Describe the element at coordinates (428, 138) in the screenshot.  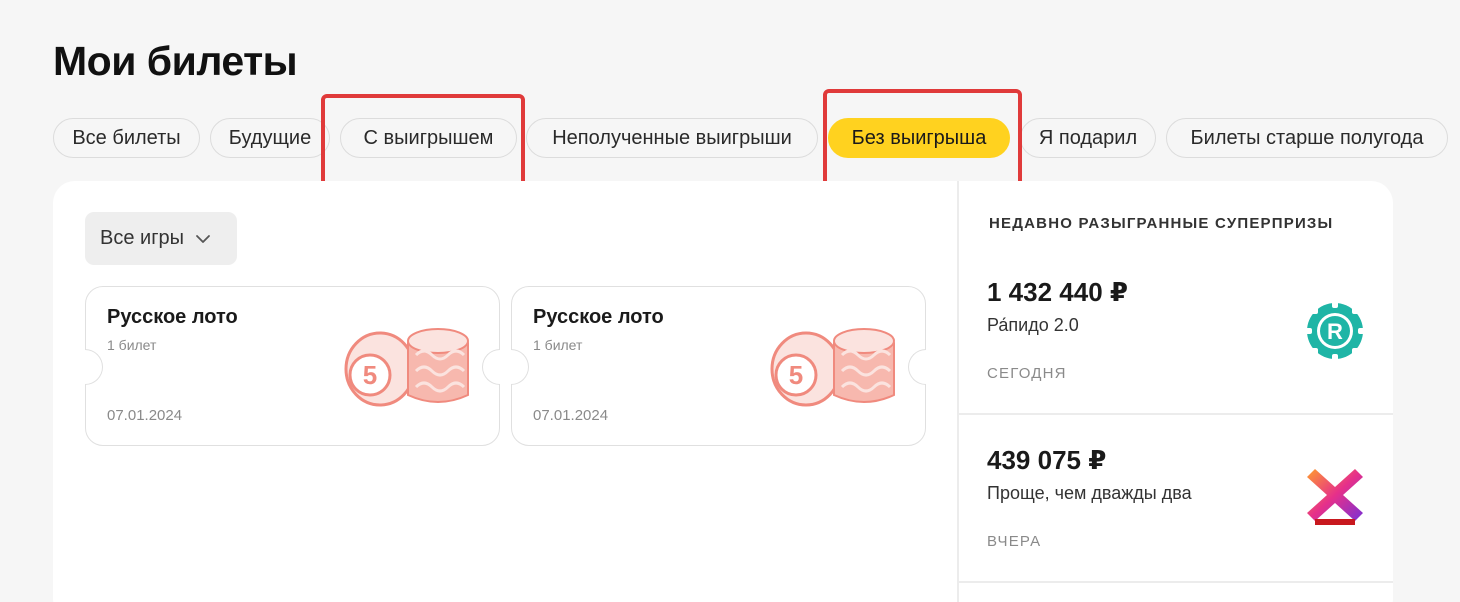
I see `tab-with-win: С выигрышем` at that location.